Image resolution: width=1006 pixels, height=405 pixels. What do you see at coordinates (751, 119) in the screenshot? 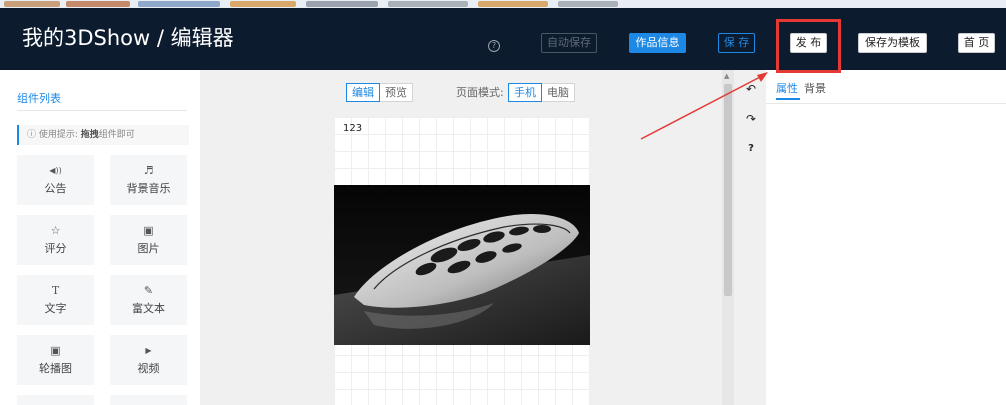
I see `redo-icon: ↷` at bounding box center [751, 119].